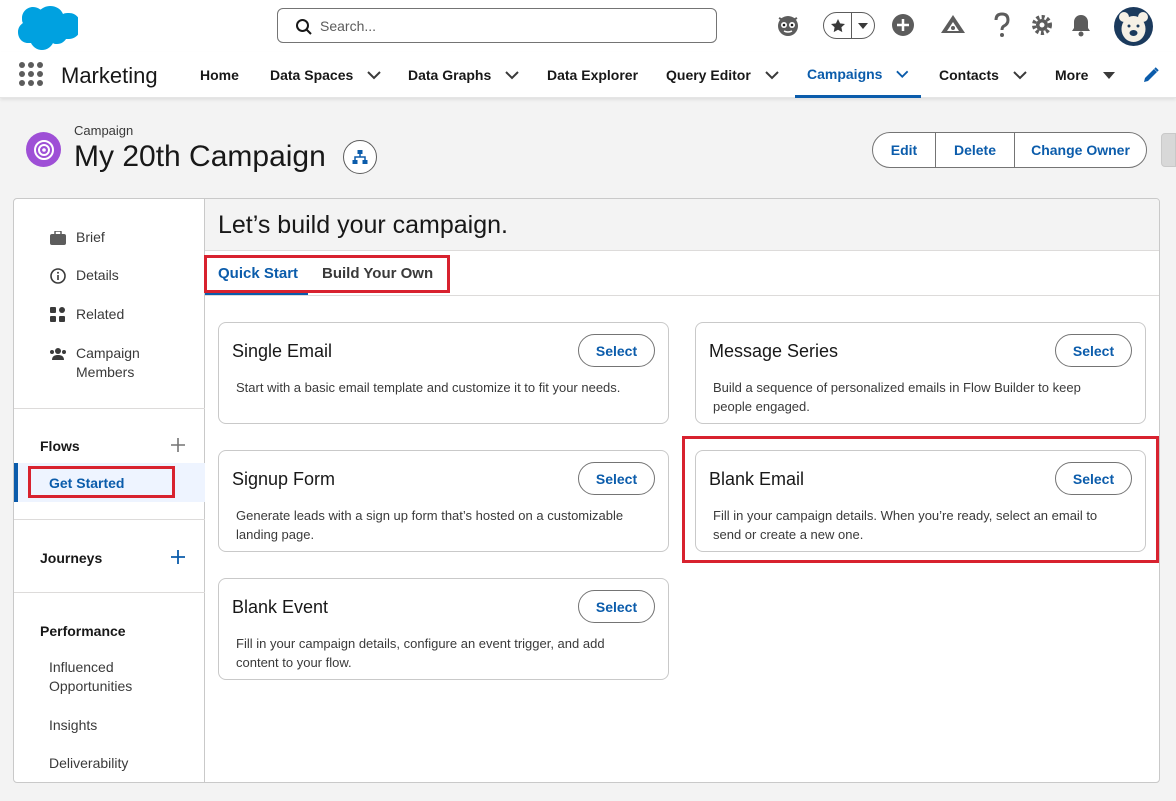  I want to click on members-icon, so click(58, 354).